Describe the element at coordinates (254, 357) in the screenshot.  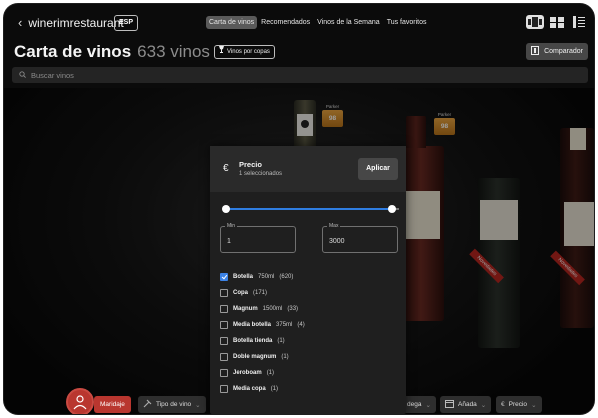
I see `format-option-doble-magnum: Doble magnum (1)` at that location.